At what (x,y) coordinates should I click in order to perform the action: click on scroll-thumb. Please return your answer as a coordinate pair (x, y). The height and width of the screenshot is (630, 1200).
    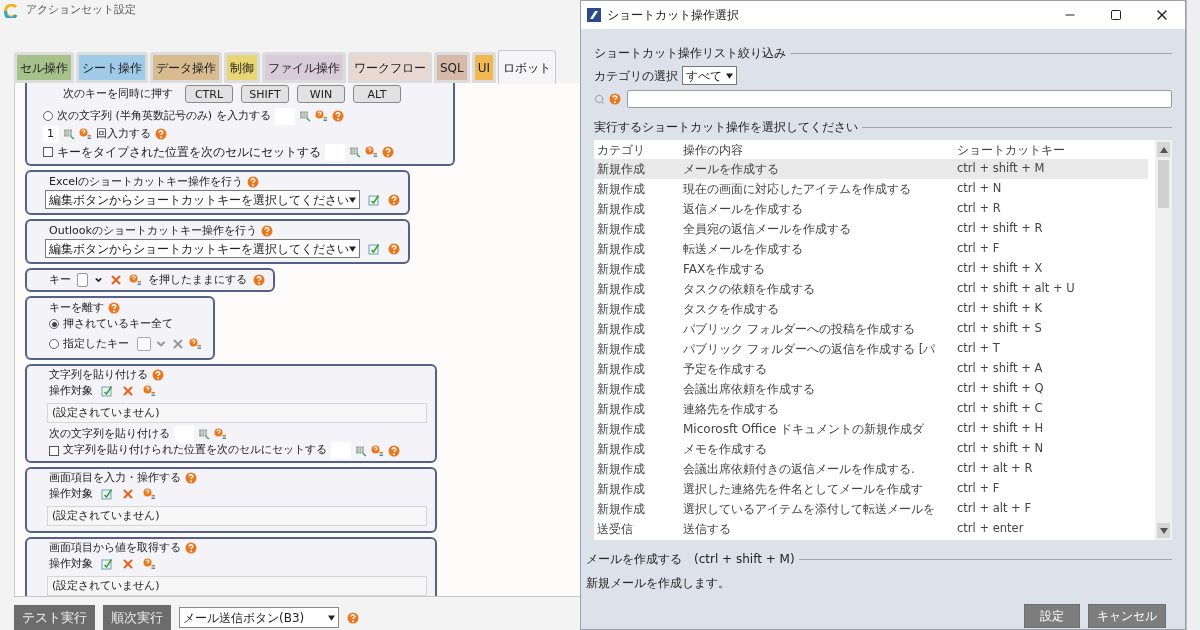
    Looking at the image, I should click on (1163, 184).